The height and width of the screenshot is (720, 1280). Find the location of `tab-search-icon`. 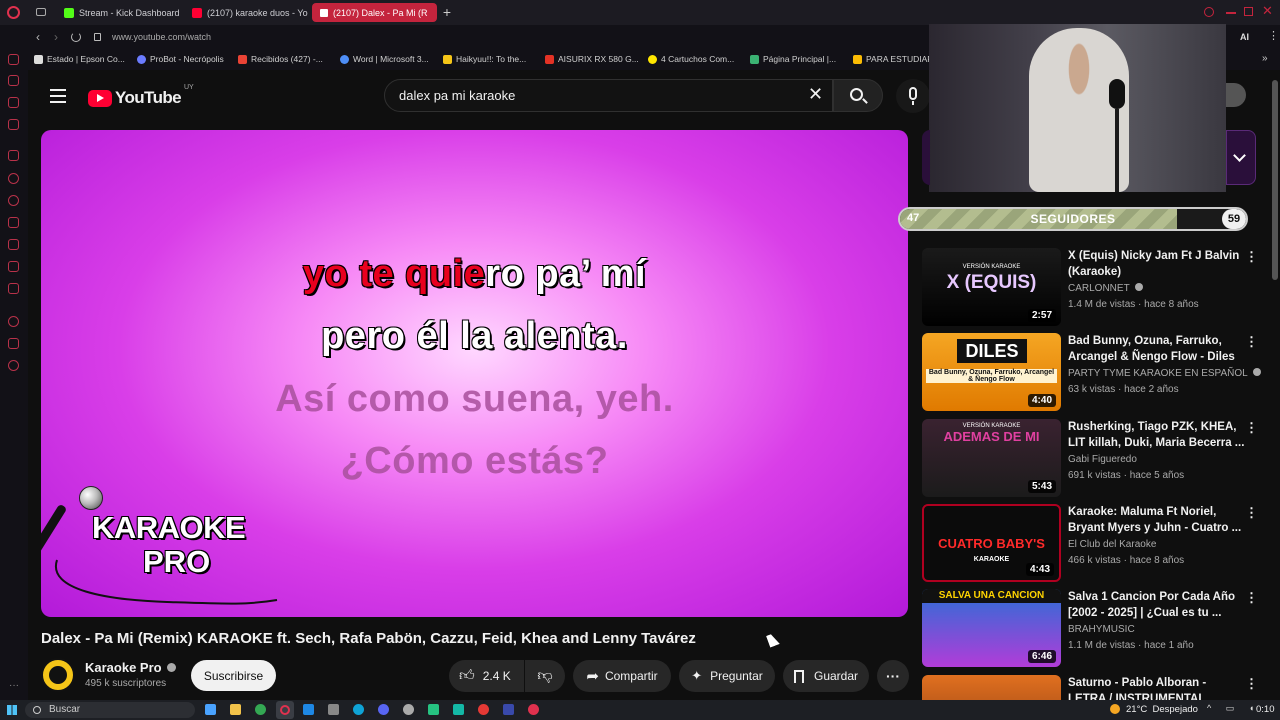

tab-search-icon is located at coordinates (1209, 12).